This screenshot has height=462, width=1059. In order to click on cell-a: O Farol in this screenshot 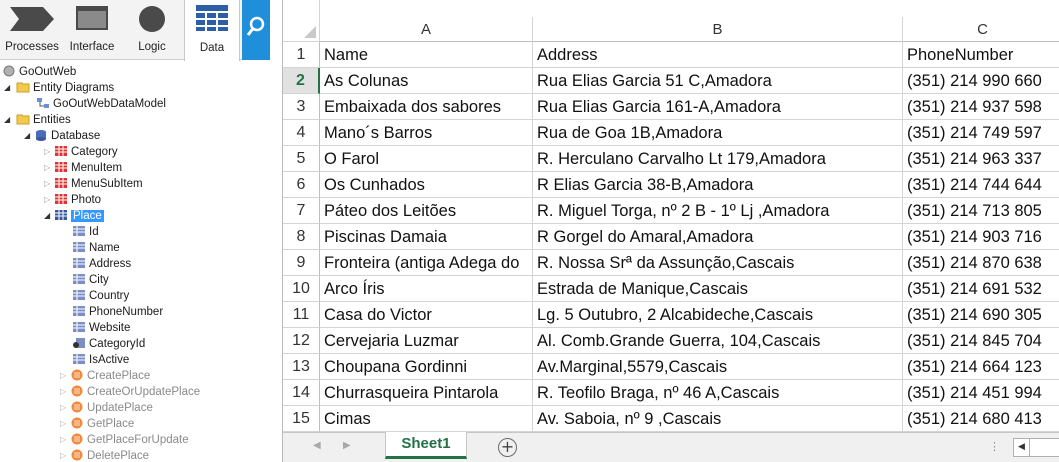, I will do `click(426, 159)`.